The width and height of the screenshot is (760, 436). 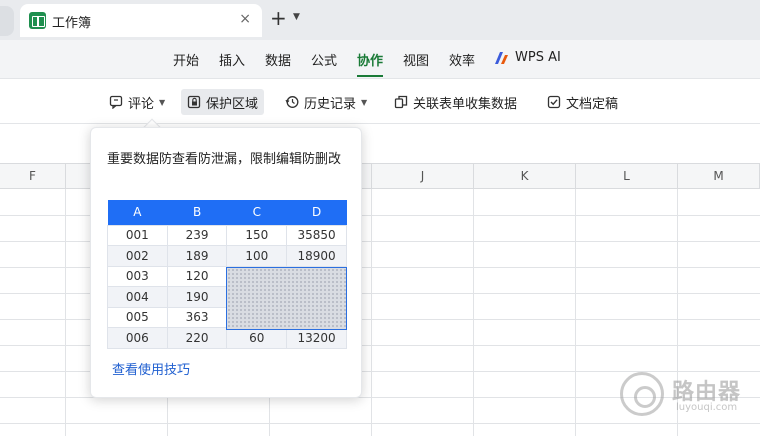 I want to click on menu-start: 开始, so click(x=186, y=59).